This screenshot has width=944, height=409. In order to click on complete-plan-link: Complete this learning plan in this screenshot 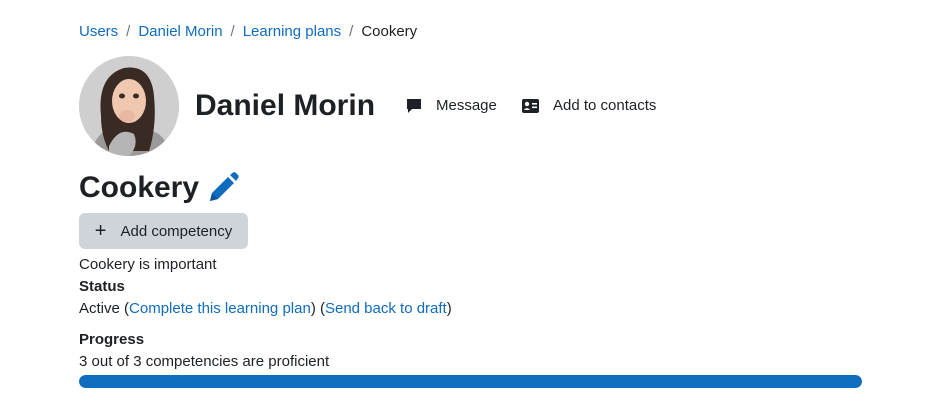, I will do `click(220, 308)`.